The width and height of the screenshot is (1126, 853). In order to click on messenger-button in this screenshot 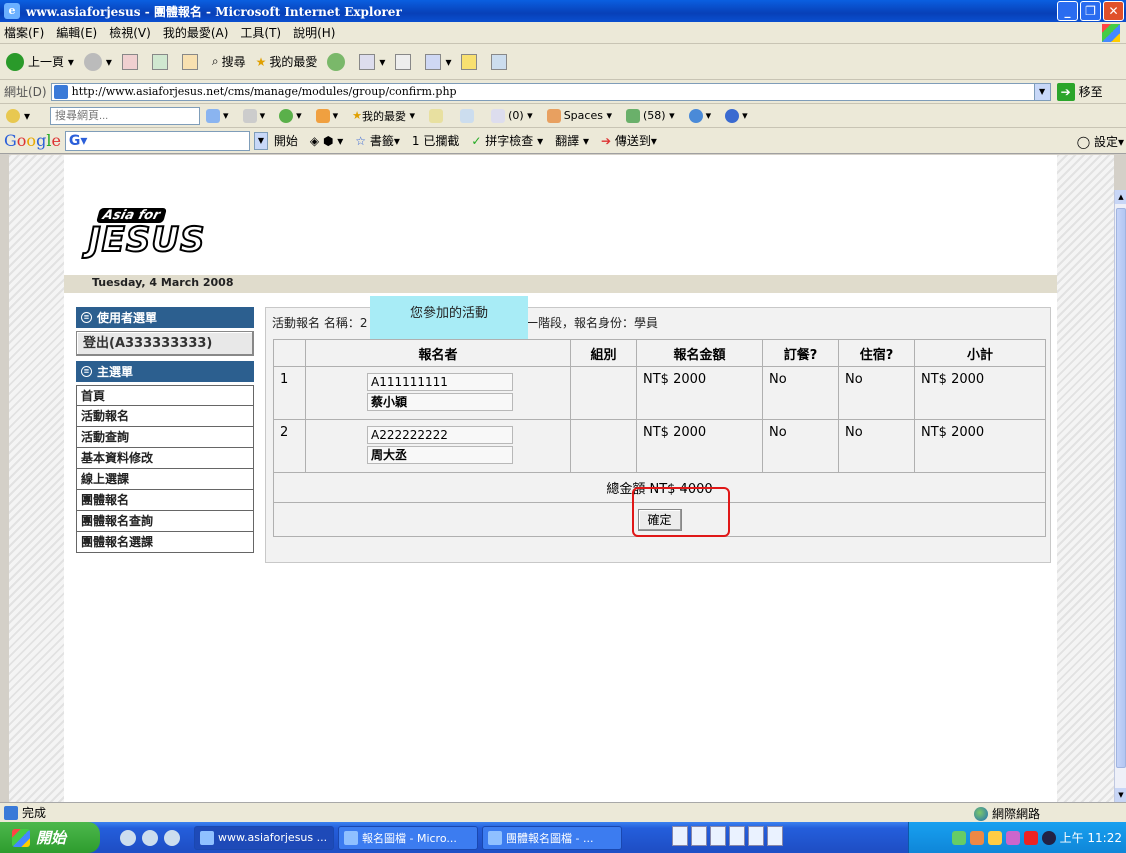, I will do `click(501, 61)`.